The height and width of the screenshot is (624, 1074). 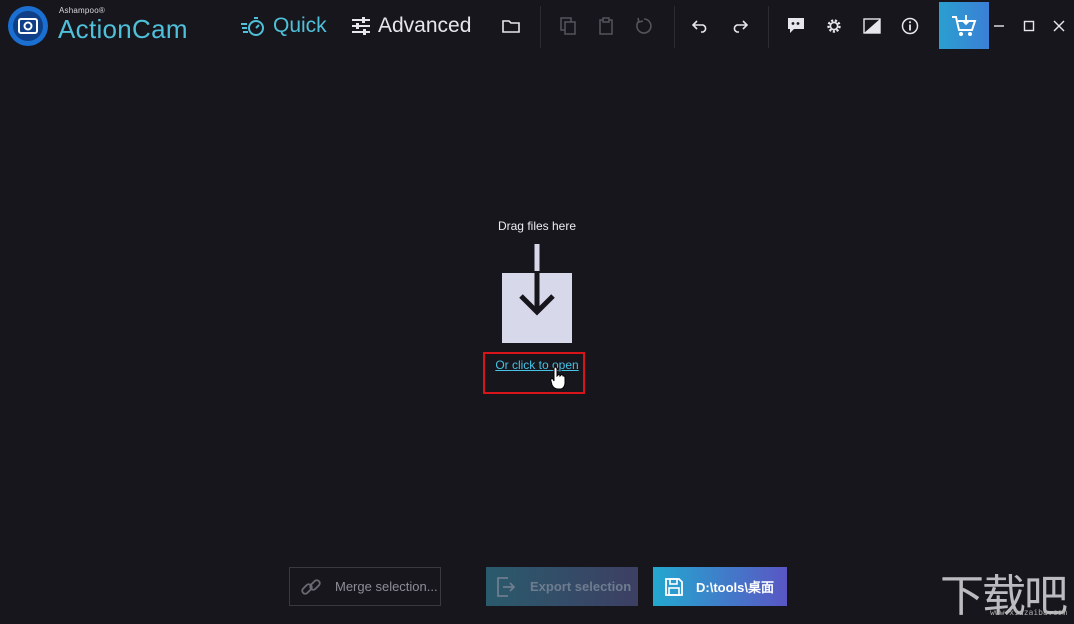 What do you see at coordinates (252, 26) in the screenshot?
I see `stopwatch-icon` at bounding box center [252, 26].